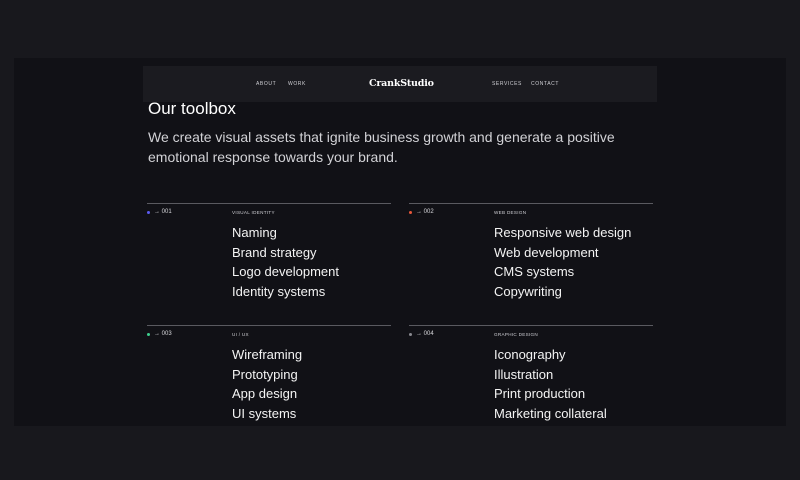 Image resolution: width=800 pixels, height=480 pixels. I want to click on nav-link-work: WORK, so click(297, 84).